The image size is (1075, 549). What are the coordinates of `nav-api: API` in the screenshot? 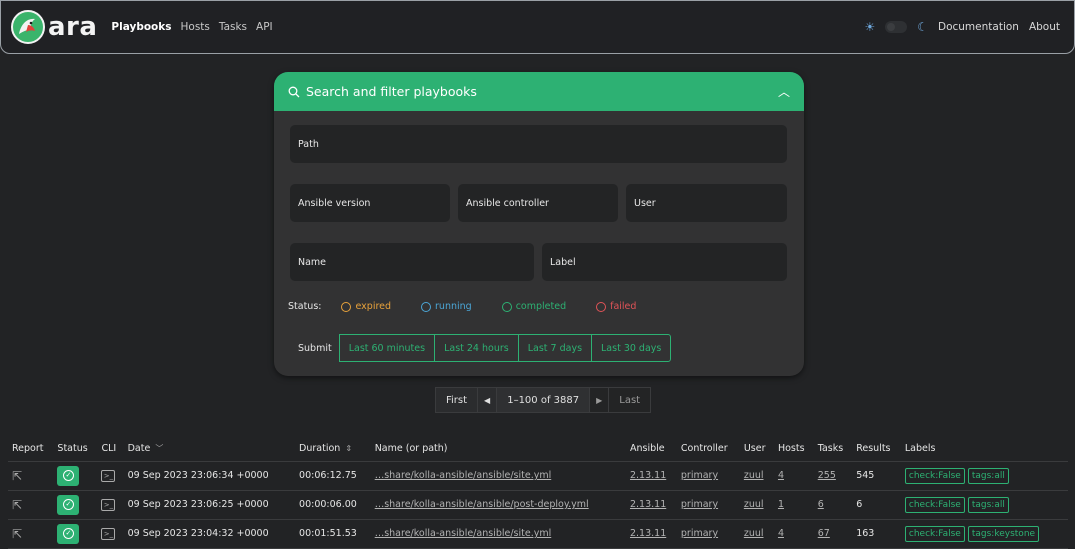 It's located at (264, 27).